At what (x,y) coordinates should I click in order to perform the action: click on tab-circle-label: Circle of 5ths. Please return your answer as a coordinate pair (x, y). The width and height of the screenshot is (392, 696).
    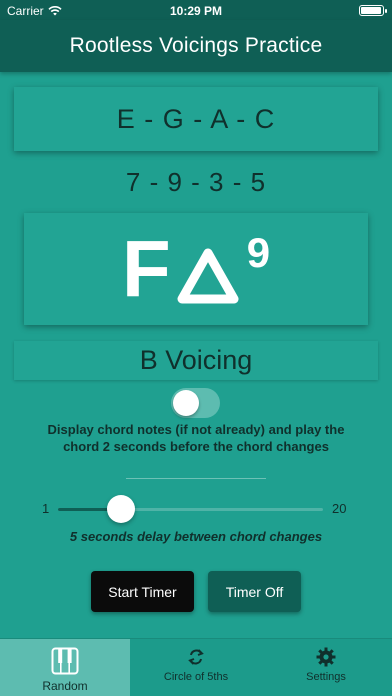
    Looking at the image, I should click on (196, 677).